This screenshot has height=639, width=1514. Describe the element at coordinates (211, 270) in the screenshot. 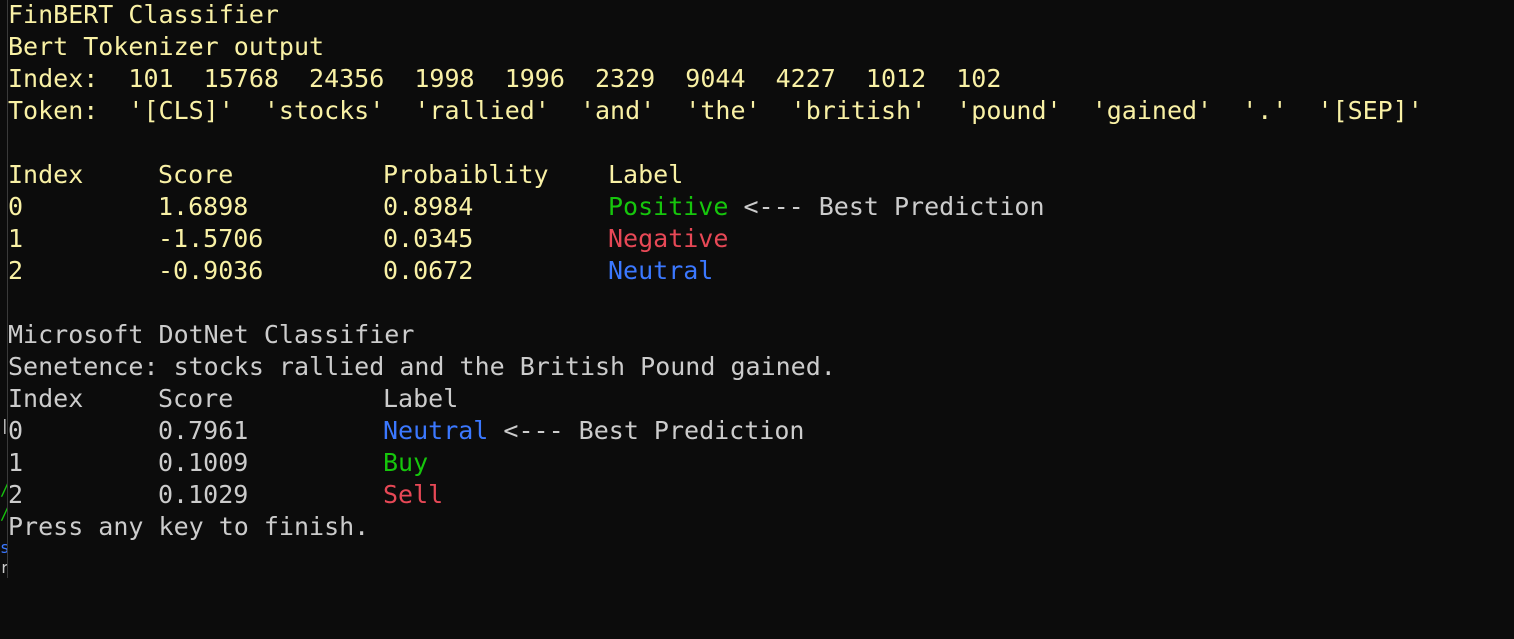

I see `row-score: -0.9036` at that location.